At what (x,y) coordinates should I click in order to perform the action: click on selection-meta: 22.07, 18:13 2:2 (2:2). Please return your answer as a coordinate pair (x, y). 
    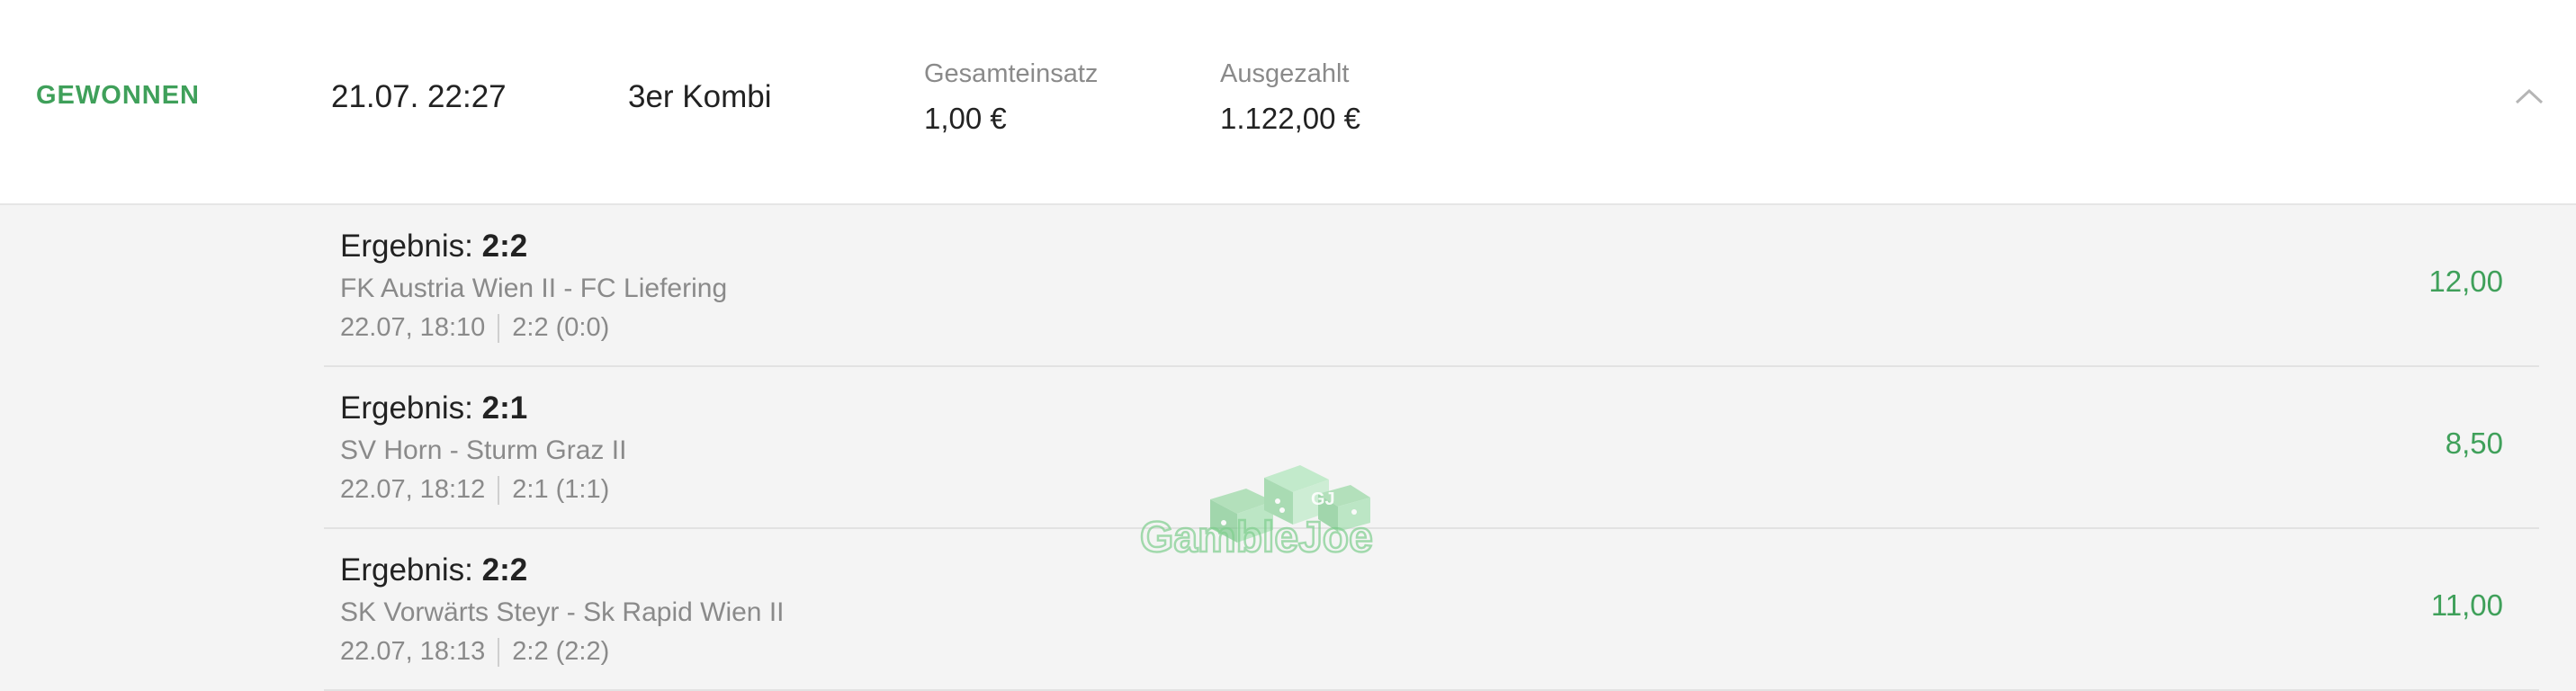
    Looking at the image, I should click on (475, 652).